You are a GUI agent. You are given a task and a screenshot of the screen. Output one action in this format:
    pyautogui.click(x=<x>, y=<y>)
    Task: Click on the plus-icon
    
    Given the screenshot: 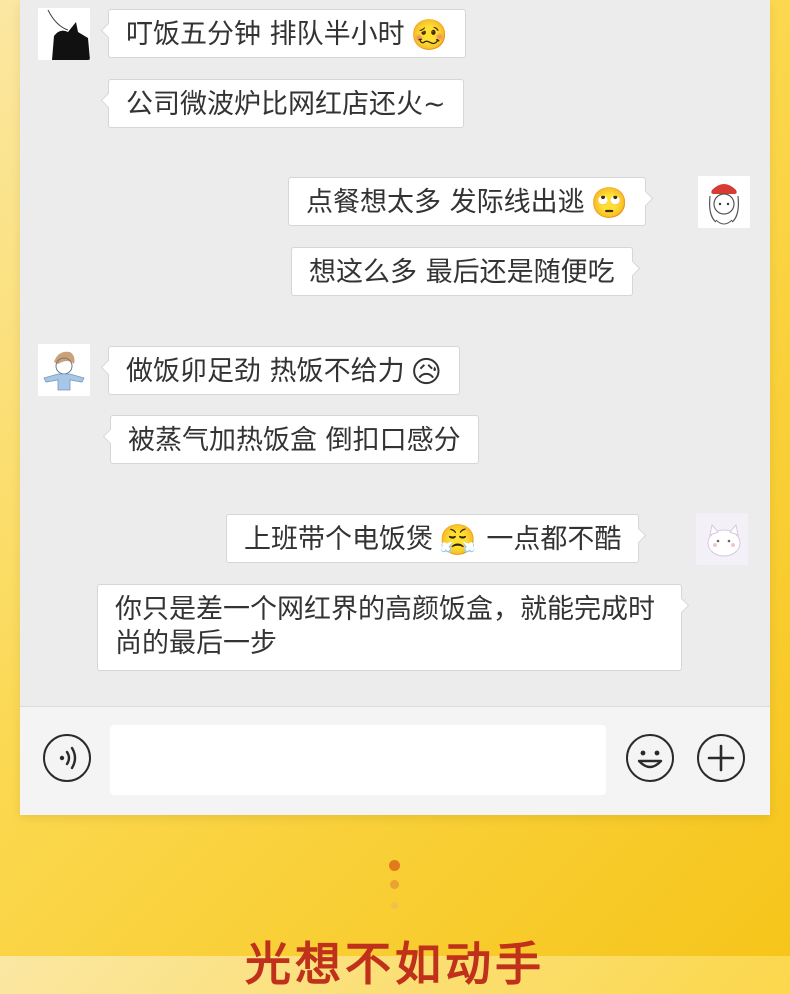 What is the action you would take?
    pyautogui.click(x=721, y=758)
    